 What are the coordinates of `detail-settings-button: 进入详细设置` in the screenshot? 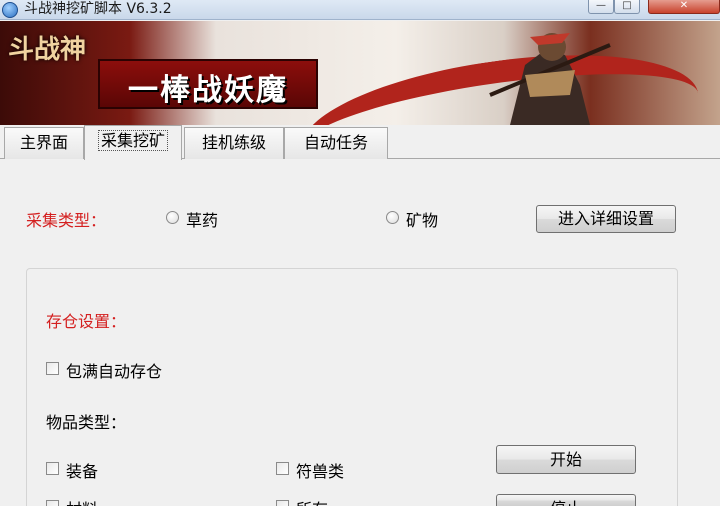 It's located at (606, 219).